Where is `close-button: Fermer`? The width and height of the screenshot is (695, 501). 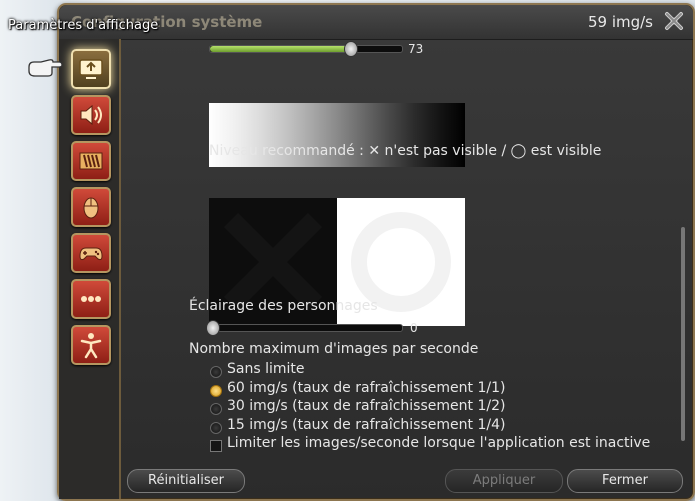 close-button: Fermer is located at coordinates (625, 481).